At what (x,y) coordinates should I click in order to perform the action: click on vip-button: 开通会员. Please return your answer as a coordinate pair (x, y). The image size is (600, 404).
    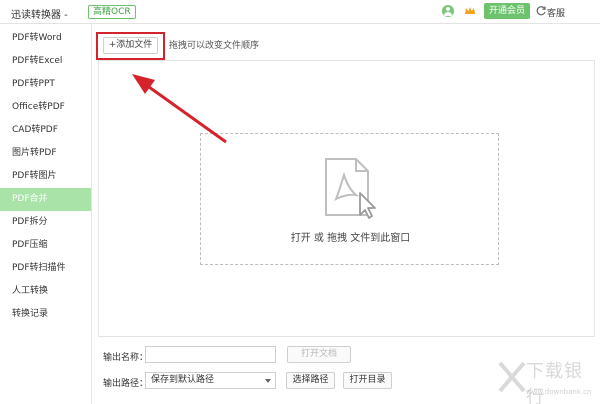
    Looking at the image, I should click on (507, 11).